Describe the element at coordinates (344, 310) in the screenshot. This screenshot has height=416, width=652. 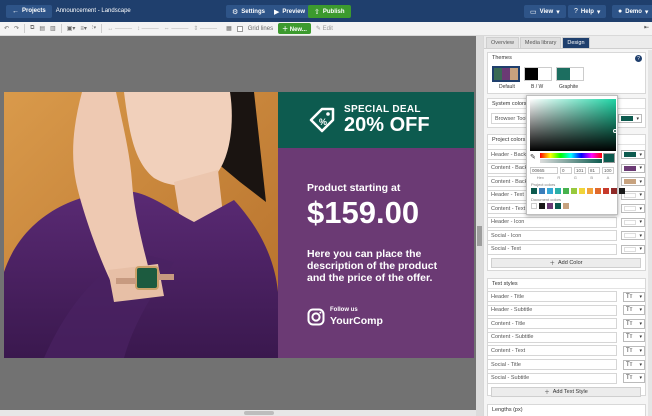
I see `follow-label: Follow us` at that location.